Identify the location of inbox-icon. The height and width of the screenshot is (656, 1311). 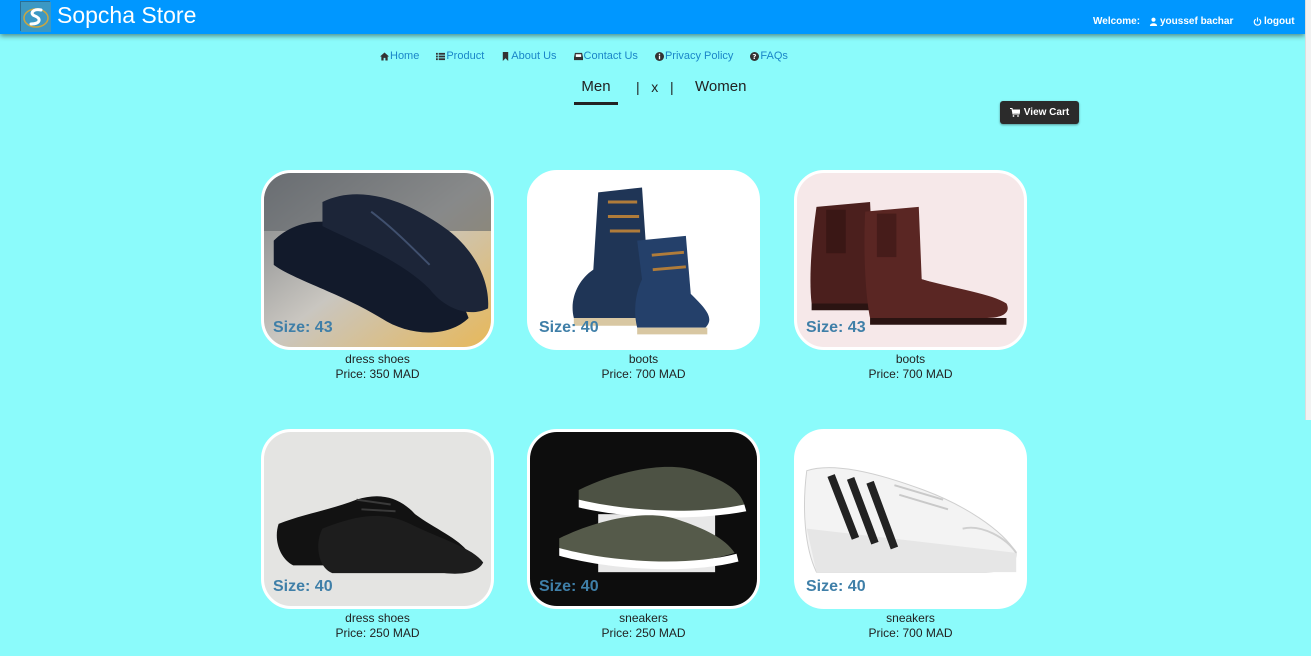
(578, 56).